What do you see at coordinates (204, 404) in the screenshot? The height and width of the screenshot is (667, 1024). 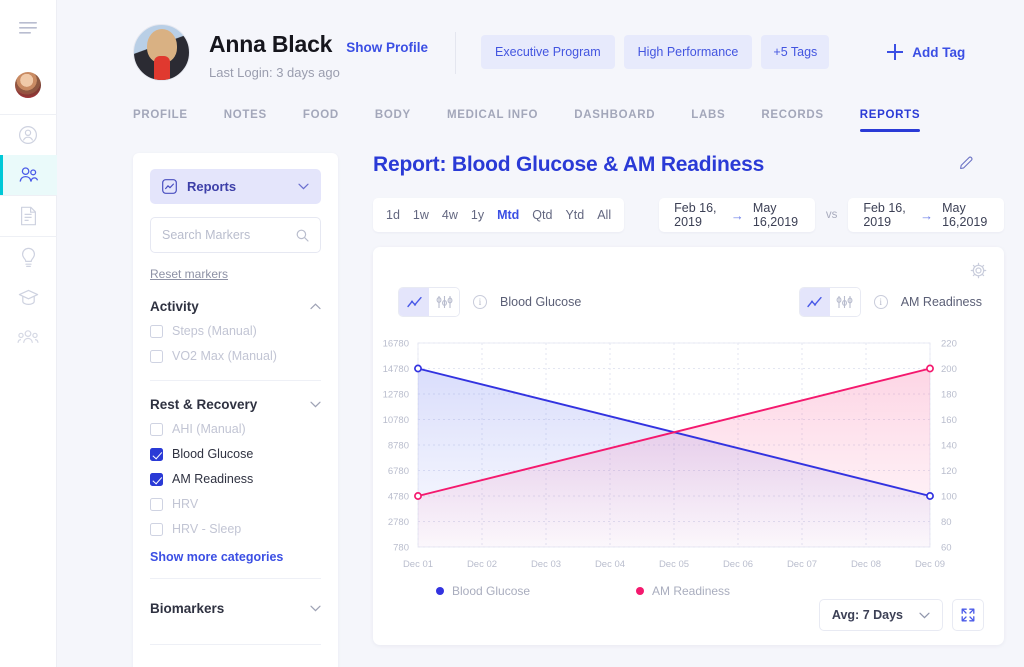 I see `group-title-rest-recovery: Rest & Recovery` at bounding box center [204, 404].